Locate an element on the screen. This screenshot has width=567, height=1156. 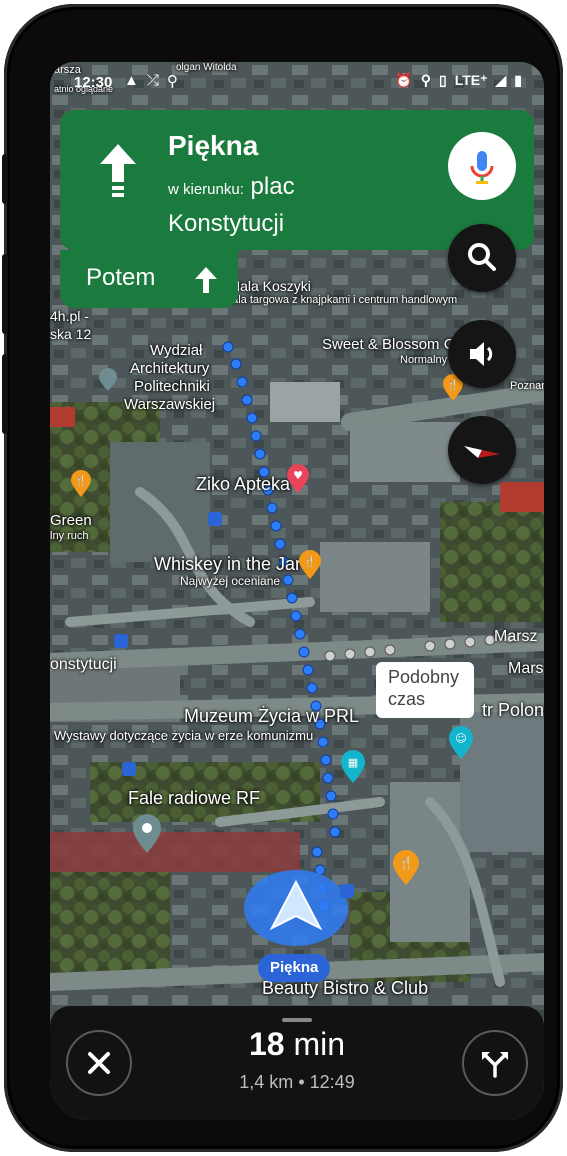
location-pin-icon: ⚲ is located at coordinates (172, 81).